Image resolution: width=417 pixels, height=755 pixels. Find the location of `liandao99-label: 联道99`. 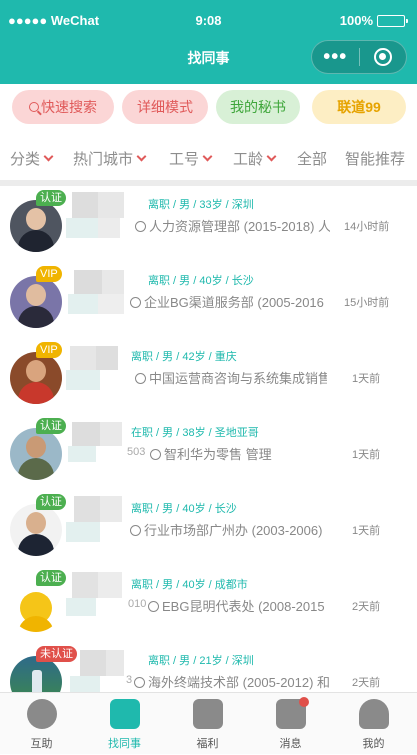

liandao99-label: 联道99 is located at coordinates (359, 107).